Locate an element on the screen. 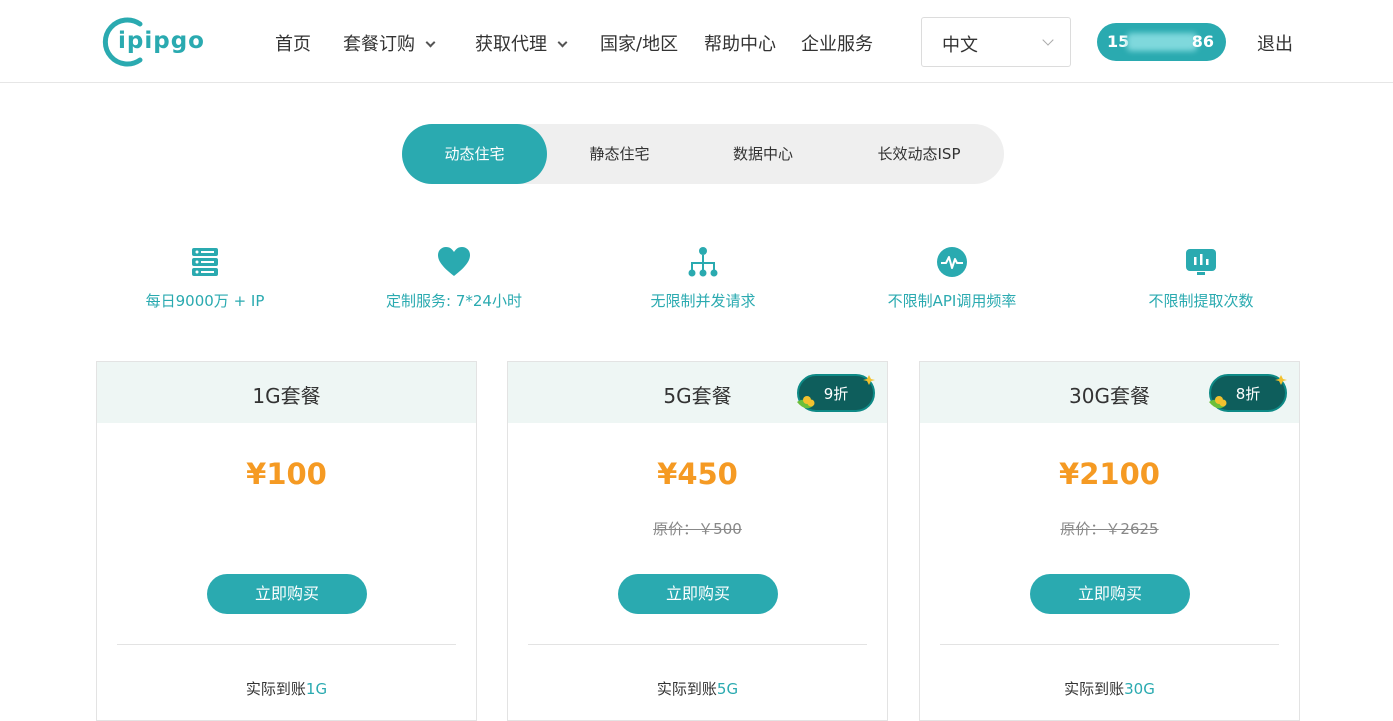 This screenshot has height=721, width=1393. badge-text: 8折 is located at coordinates (1248, 394).